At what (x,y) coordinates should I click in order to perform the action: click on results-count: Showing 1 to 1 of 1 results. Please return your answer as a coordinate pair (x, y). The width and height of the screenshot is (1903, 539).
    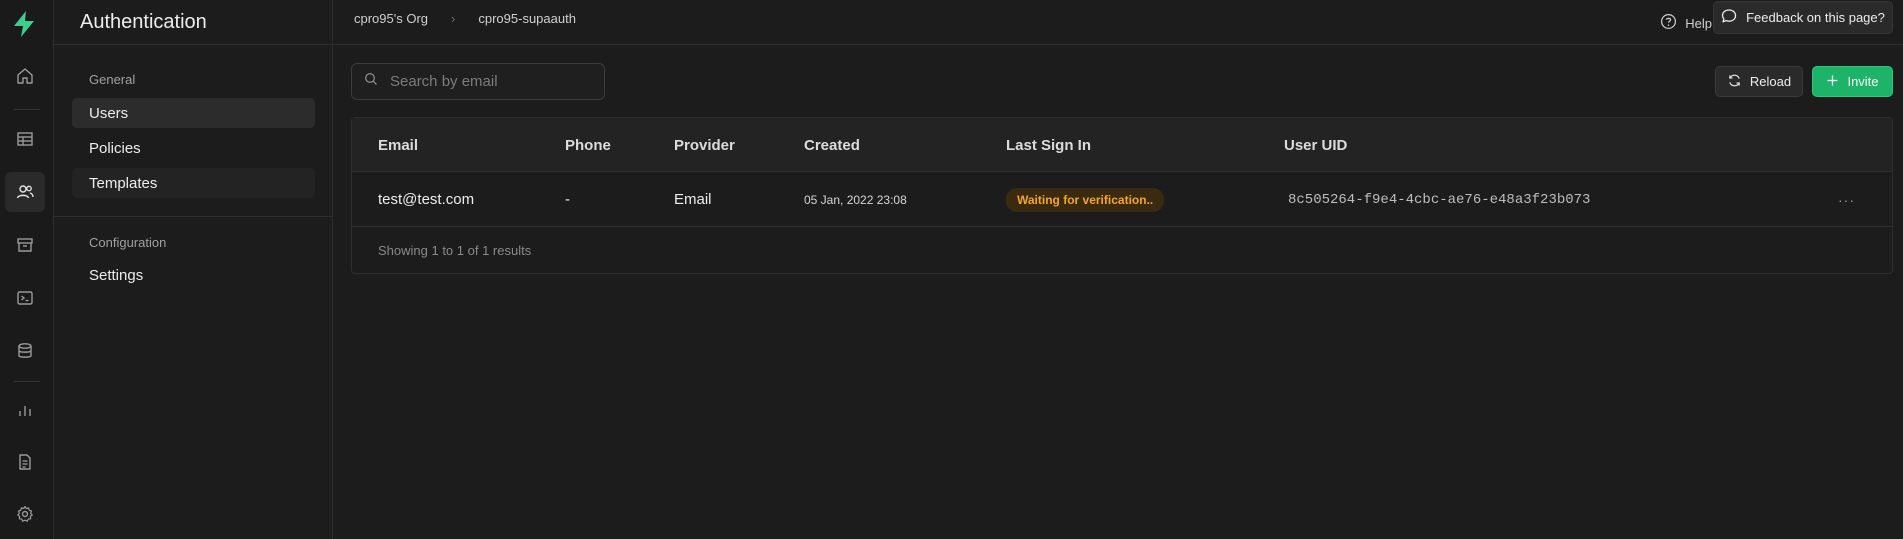
    Looking at the image, I should click on (455, 250).